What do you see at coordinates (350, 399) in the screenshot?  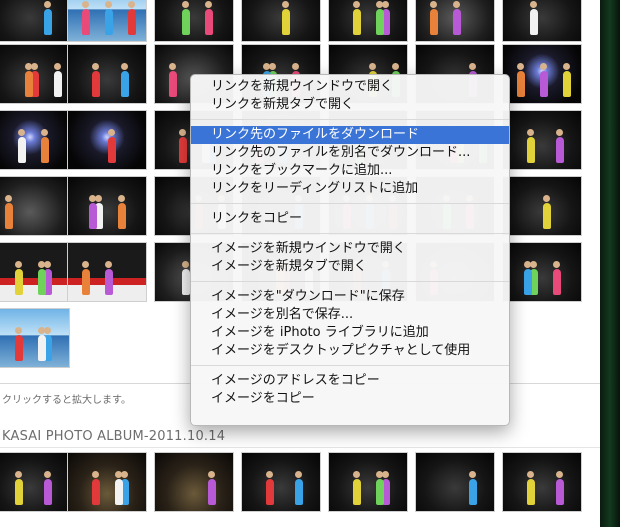 I see `menu-item: イメージをコピー` at bounding box center [350, 399].